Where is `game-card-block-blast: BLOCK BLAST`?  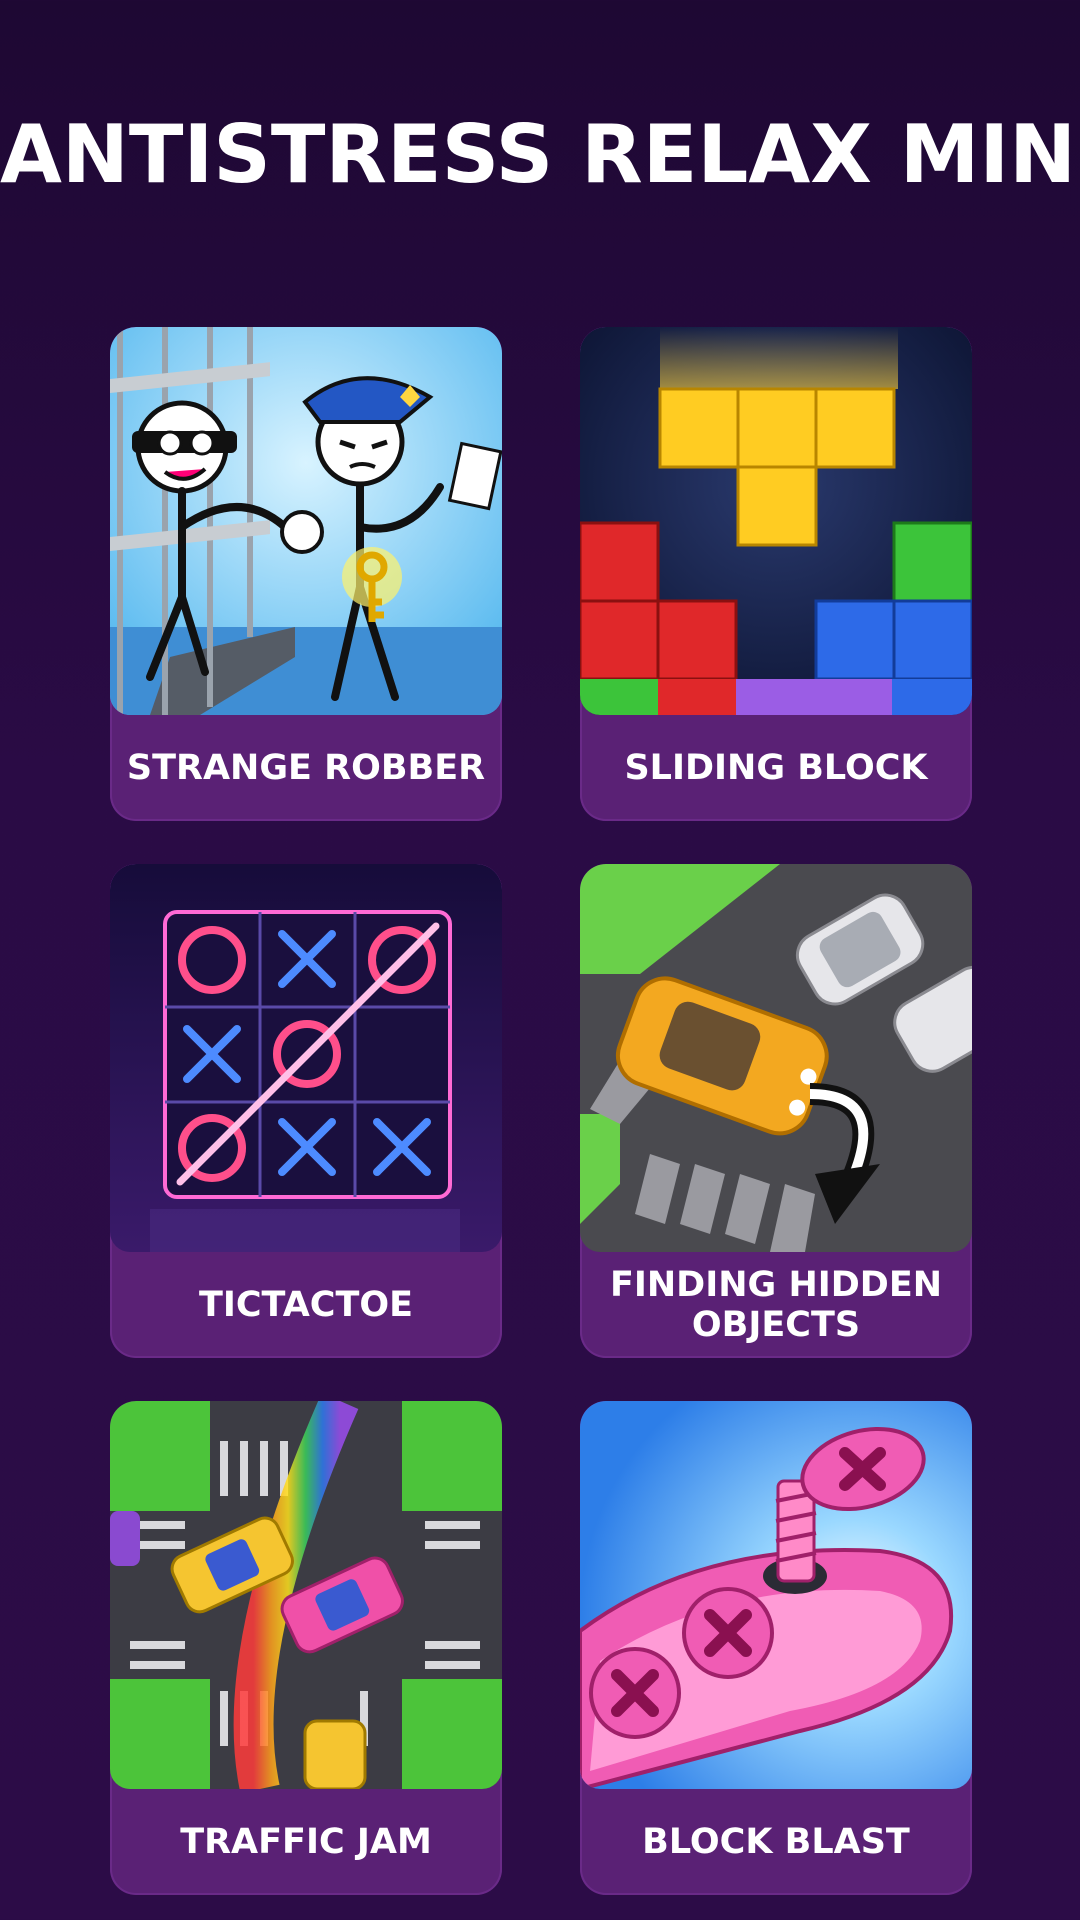
game-card-block-blast: BLOCK BLAST is located at coordinates (776, 1648).